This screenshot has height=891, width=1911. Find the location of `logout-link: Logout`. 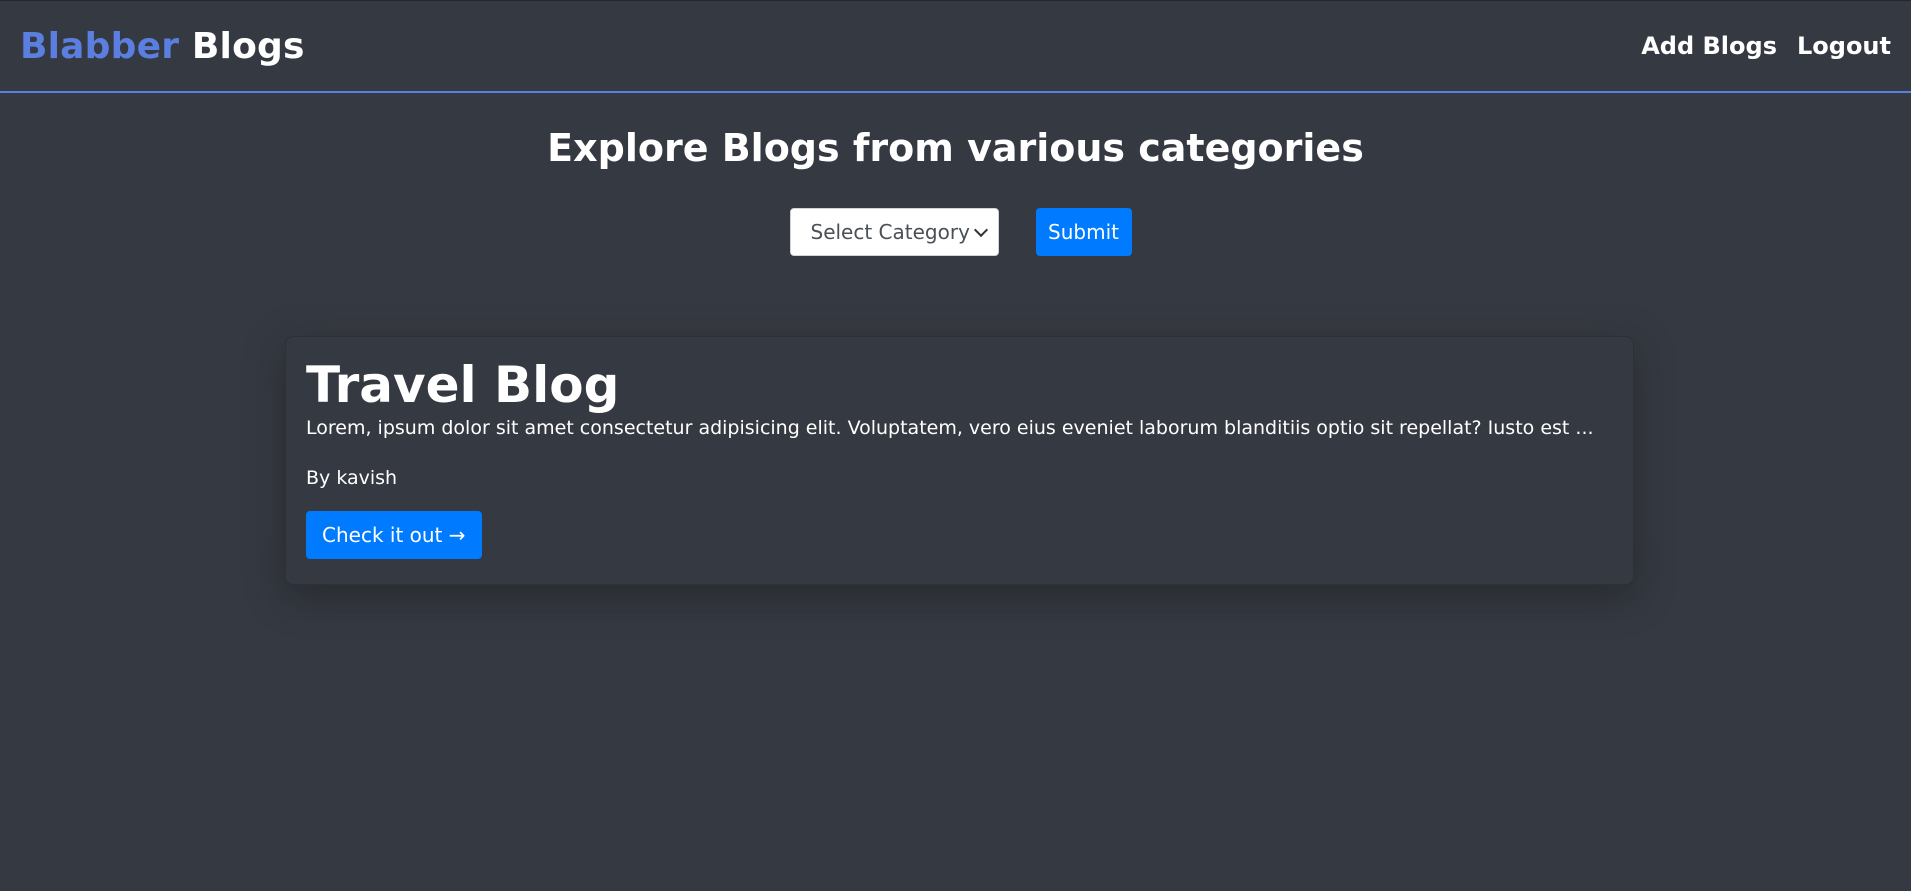

logout-link: Logout is located at coordinates (1844, 46).